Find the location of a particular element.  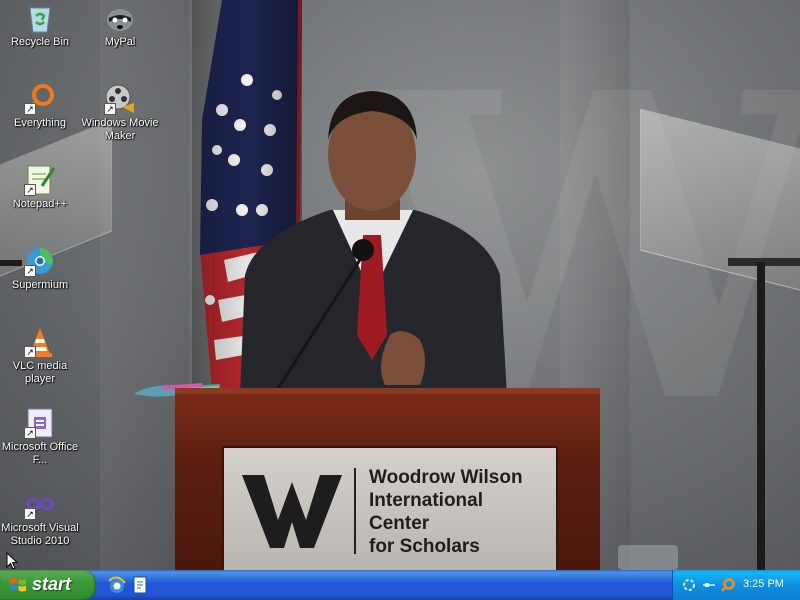

mouse-cursor-icon is located at coordinates (12, 561).